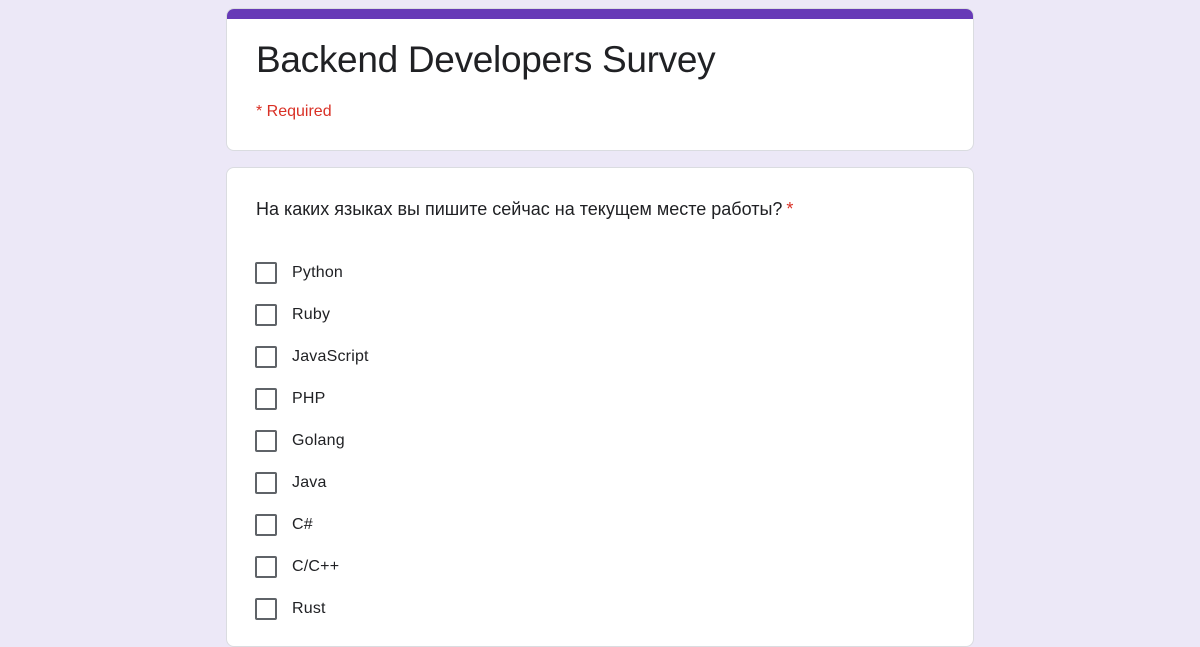 The width and height of the screenshot is (1200, 647). I want to click on option-label: Python, so click(318, 272).